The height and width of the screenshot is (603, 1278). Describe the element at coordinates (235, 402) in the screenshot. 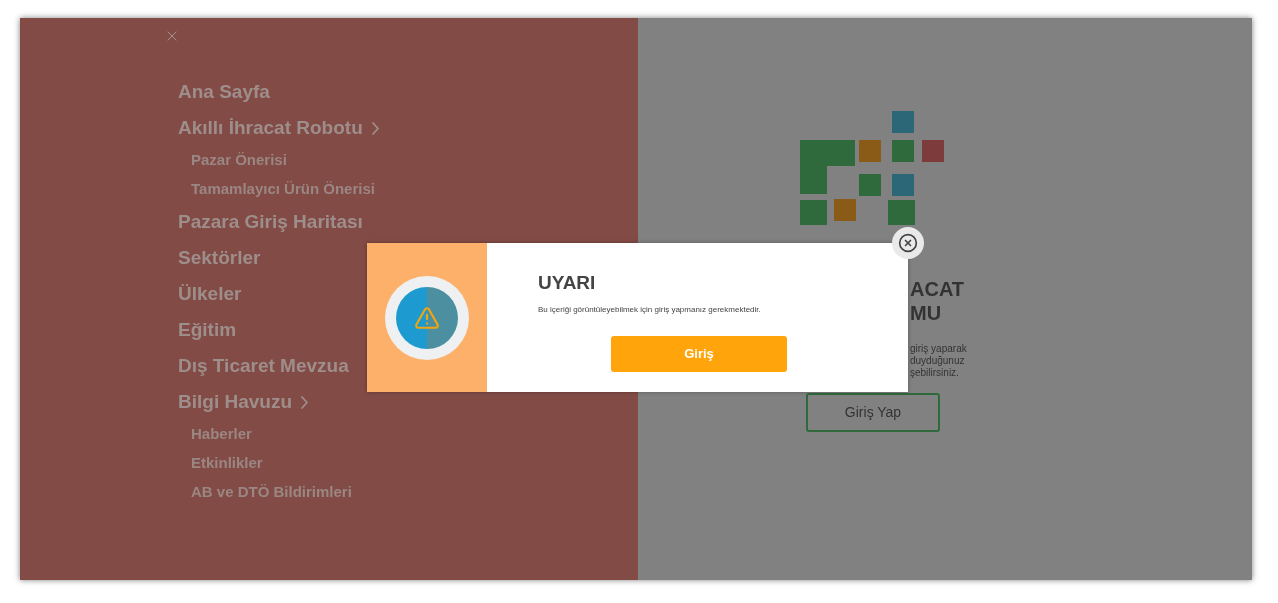

I see `menu-item: Bilgi Havuzu` at that location.